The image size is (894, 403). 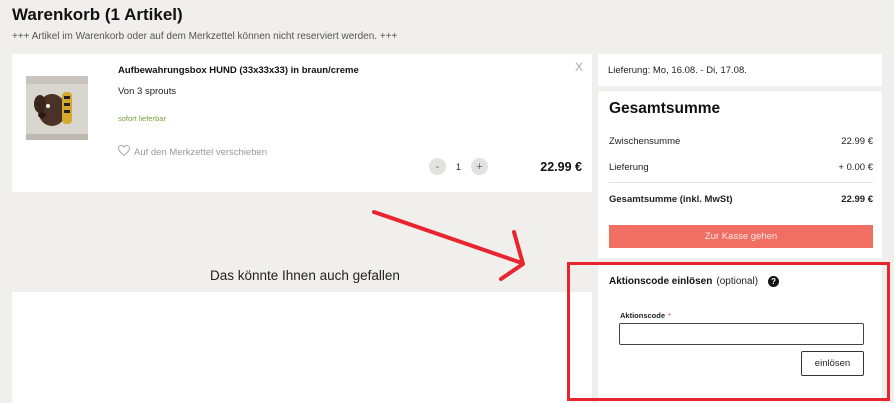 What do you see at coordinates (671, 199) in the screenshot?
I see `grand-total-label: Gesamtsumme (inkl. MwSt)` at bounding box center [671, 199].